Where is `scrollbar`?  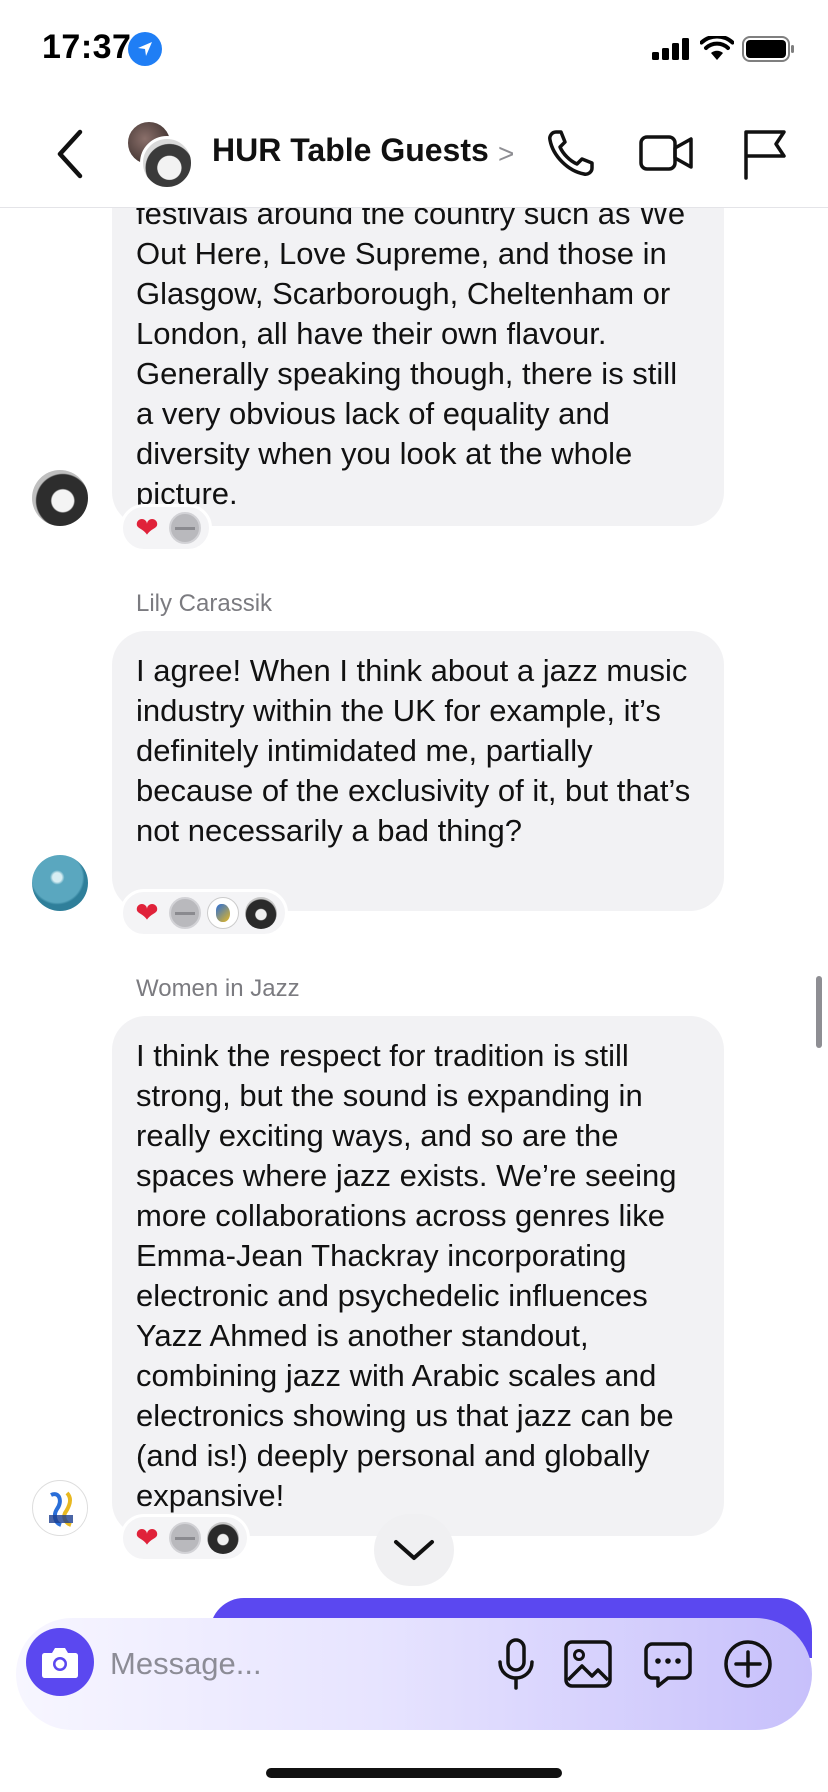 scrollbar is located at coordinates (819, 1012).